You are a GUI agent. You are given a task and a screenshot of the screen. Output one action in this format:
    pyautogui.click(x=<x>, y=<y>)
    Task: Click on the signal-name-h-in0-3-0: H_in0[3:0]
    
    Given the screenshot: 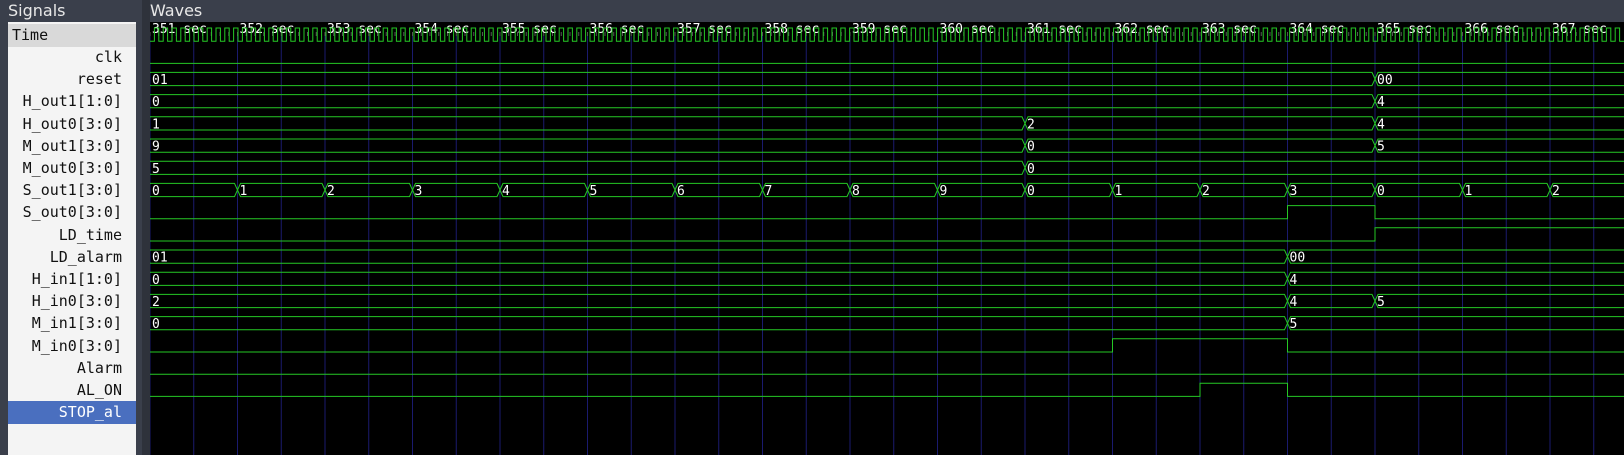 What is the action you would take?
    pyautogui.click(x=72, y=301)
    